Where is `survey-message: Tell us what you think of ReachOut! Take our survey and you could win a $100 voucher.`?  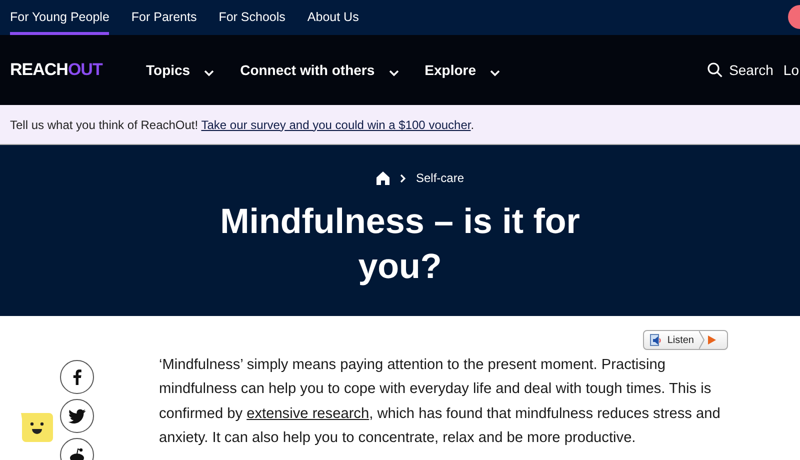 survey-message: Tell us what you think of ReachOut! Take our survey and you could win a $100 voucher. is located at coordinates (242, 125).